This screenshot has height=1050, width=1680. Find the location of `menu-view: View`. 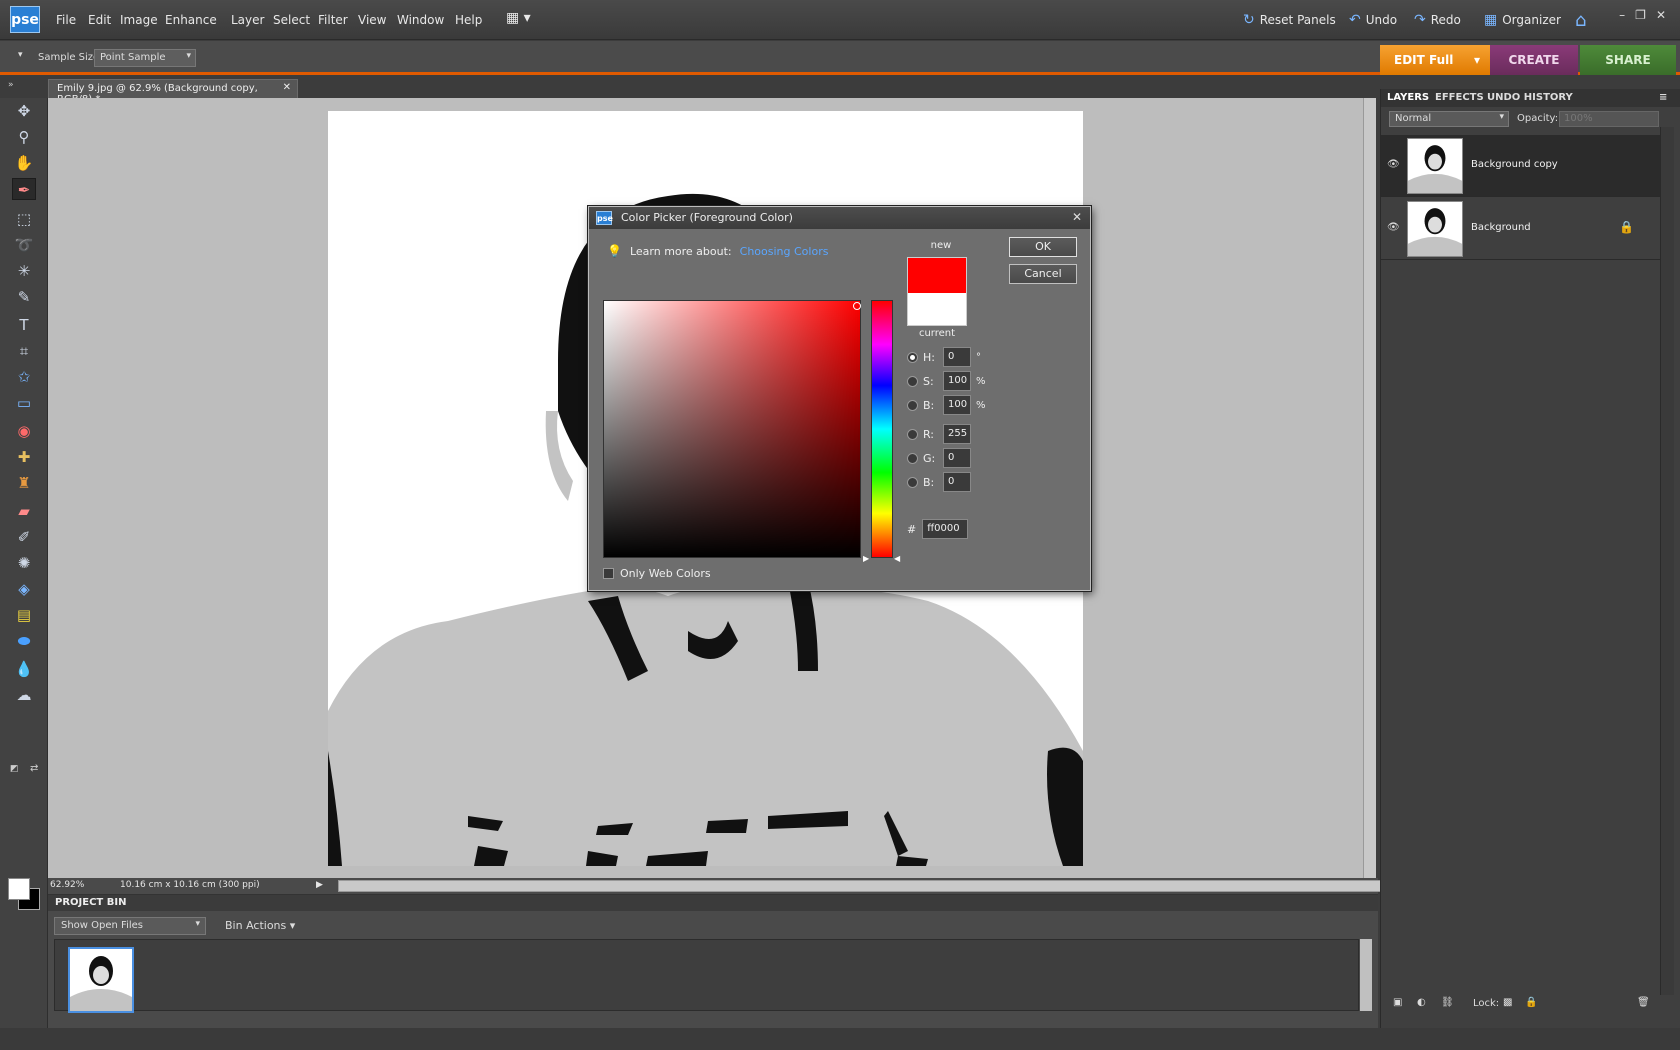

menu-view: View is located at coordinates (372, 20).